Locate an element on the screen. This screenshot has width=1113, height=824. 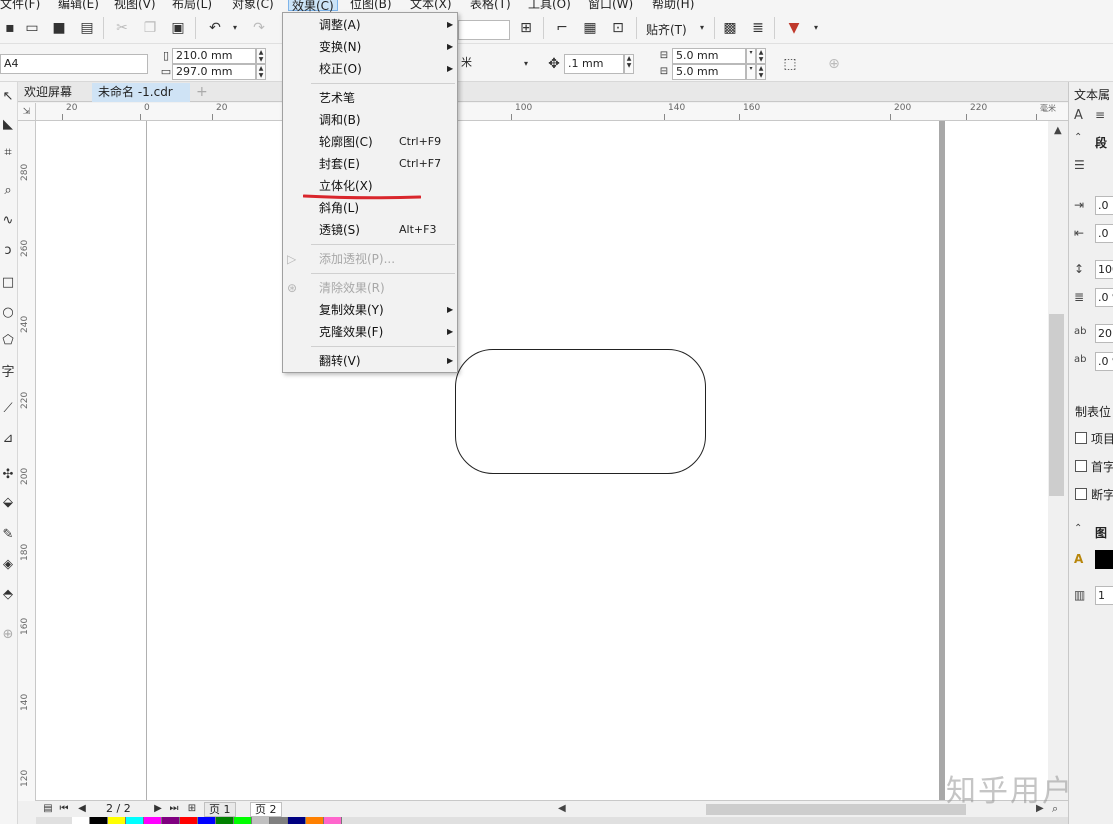
options-icon: ▩ is located at coordinates (730, 28).